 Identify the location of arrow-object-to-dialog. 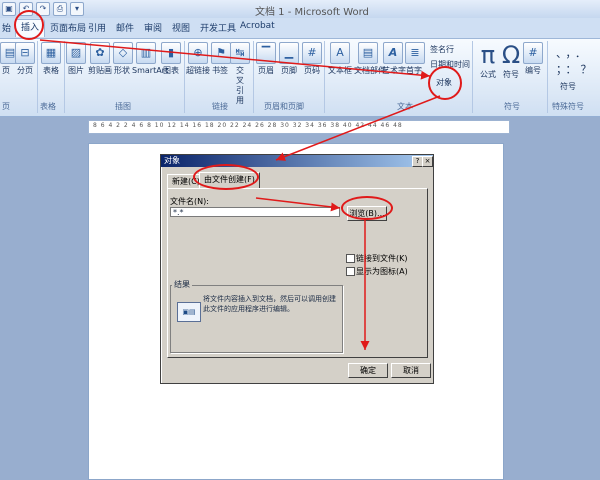
(358, 128).